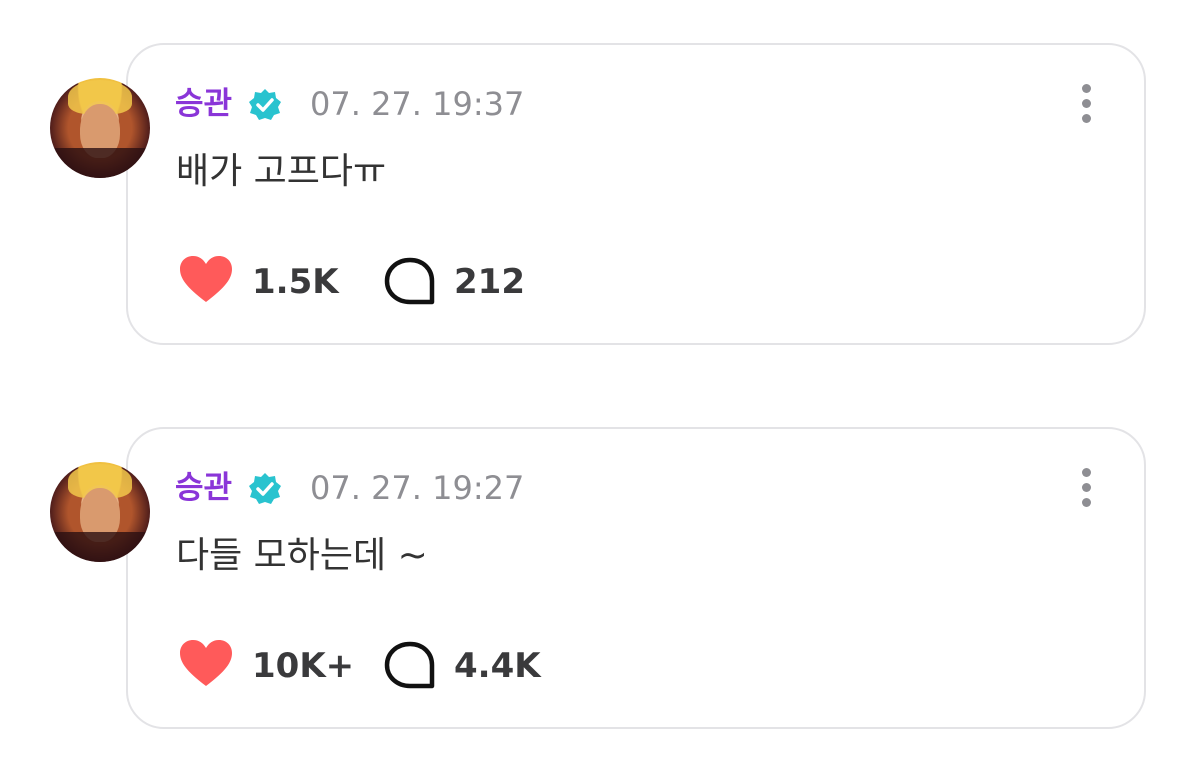 The width and height of the screenshot is (1200, 772). I want to click on comment-count: 212, so click(489, 282).